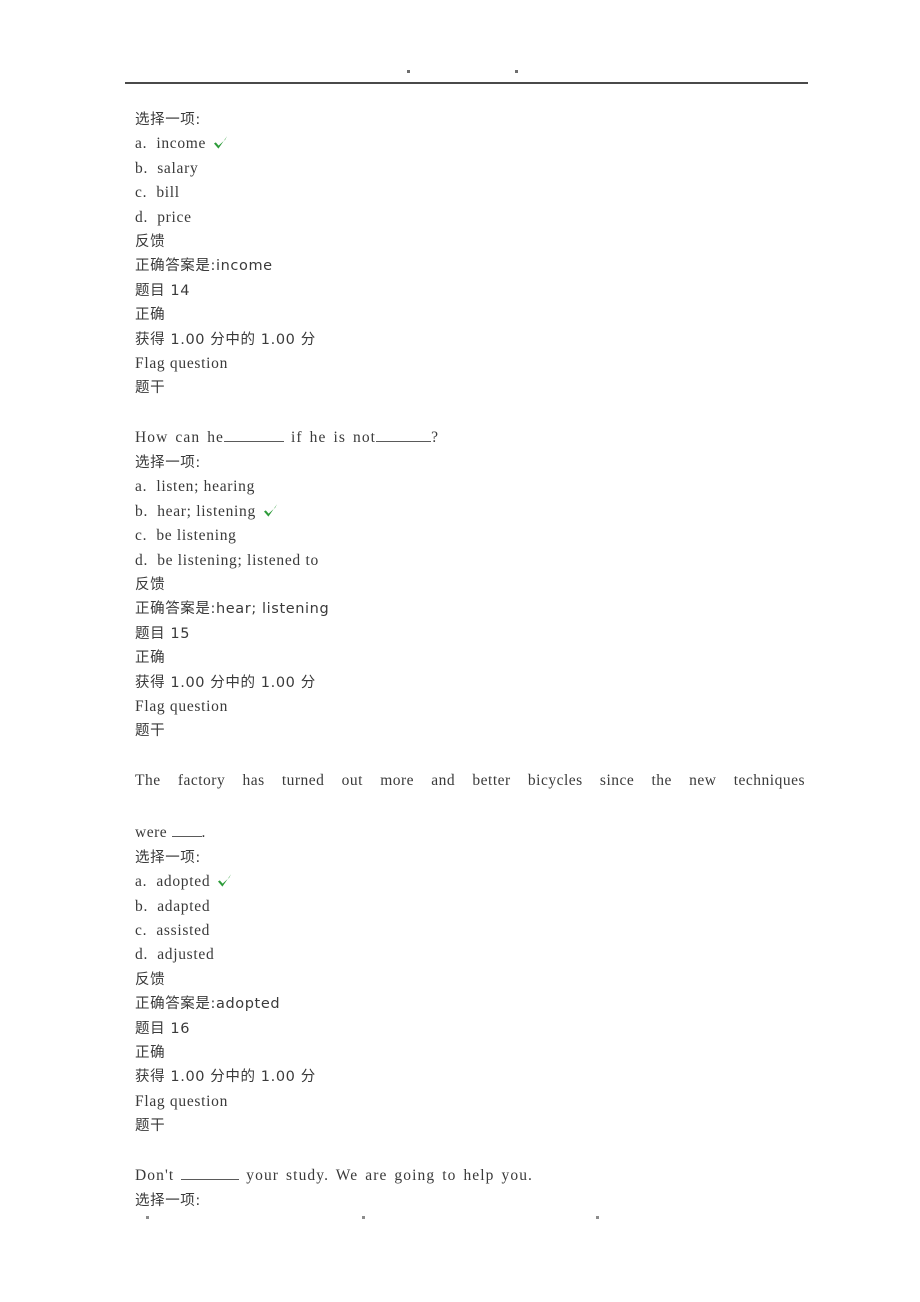 This screenshot has width=920, height=1302. Describe the element at coordinates (470, 218) in the screenshot. I see `option-row: d. price` at that location.